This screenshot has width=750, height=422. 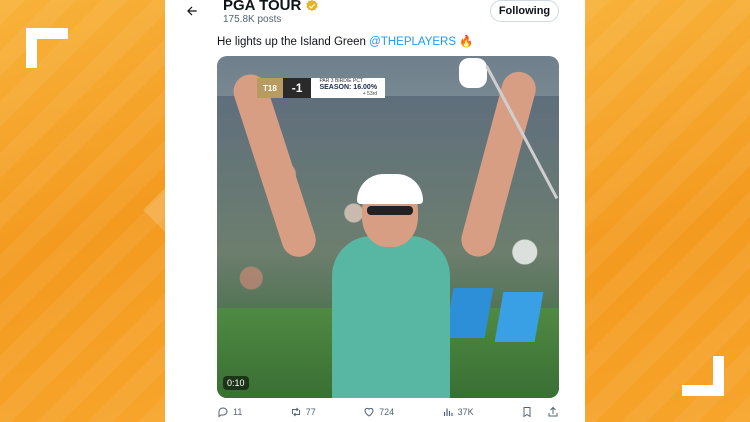 I want to click on views-button: 37K, so click(x=458, y=412).